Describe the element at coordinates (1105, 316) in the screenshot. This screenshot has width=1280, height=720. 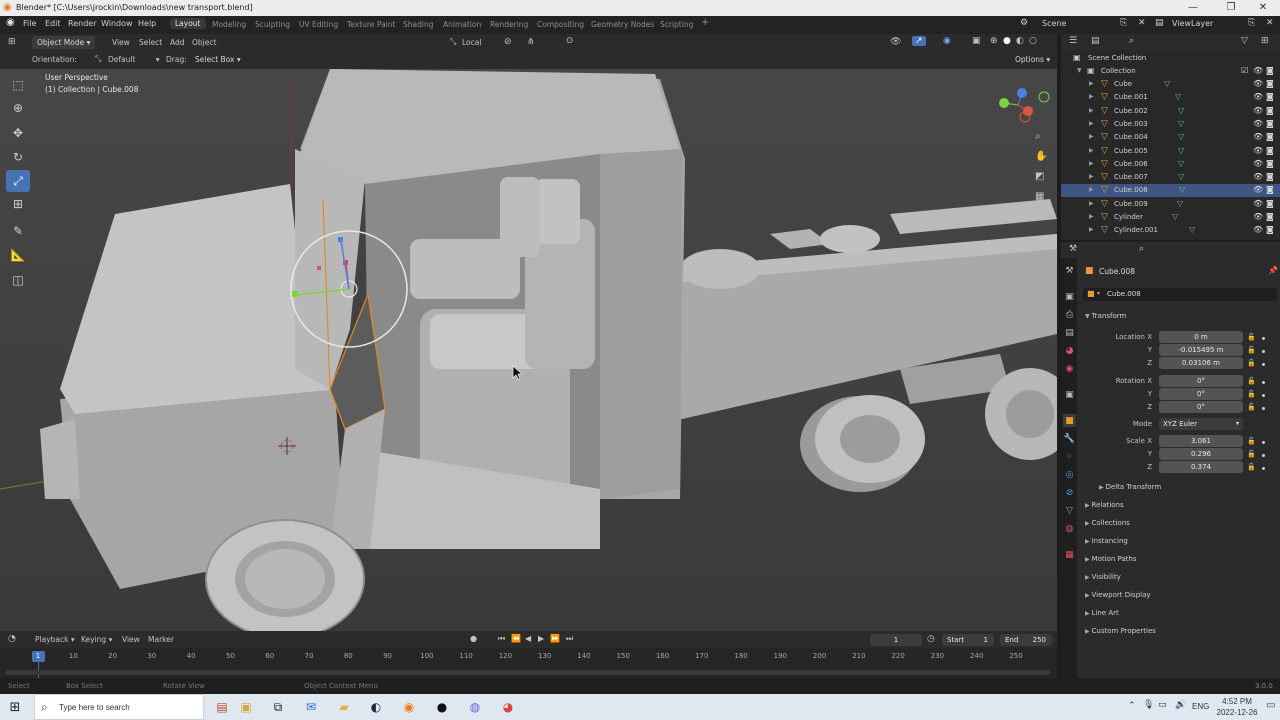
I see `transform-panel-header: ▼ Transform` at that location.